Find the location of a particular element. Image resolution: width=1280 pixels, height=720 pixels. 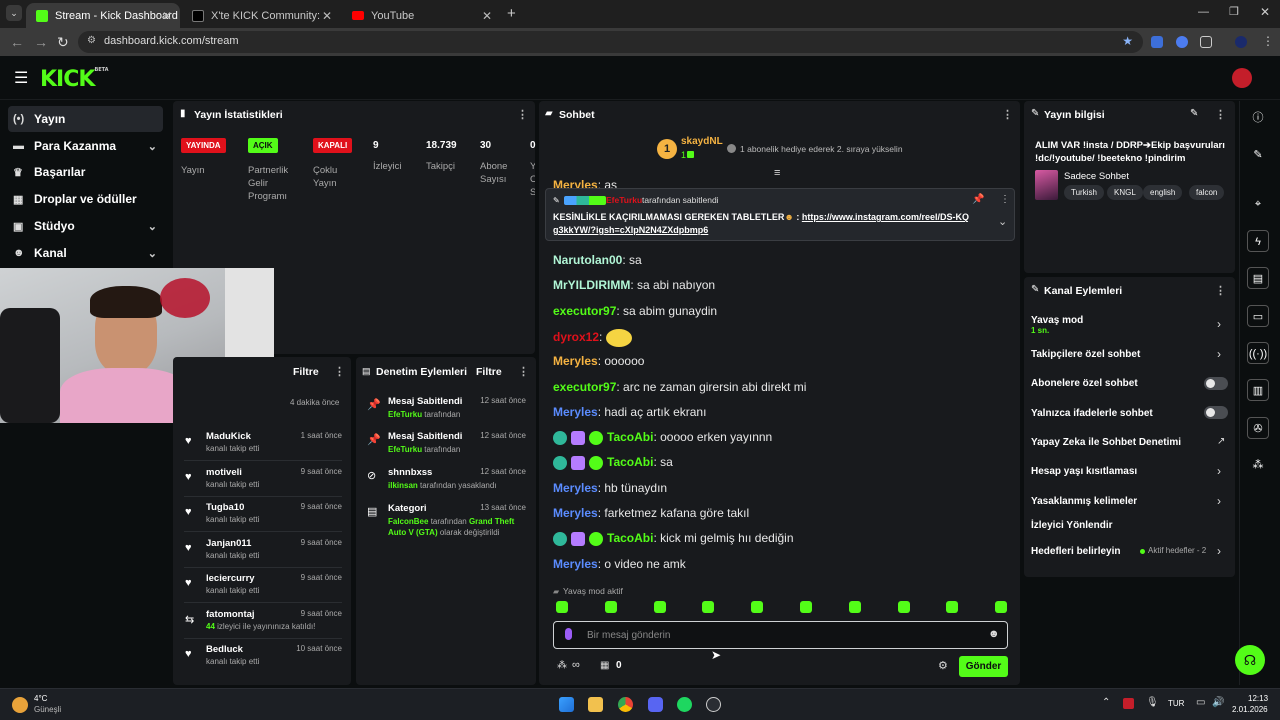

document-icon: ▤ is located at coordinates (1258, 278).